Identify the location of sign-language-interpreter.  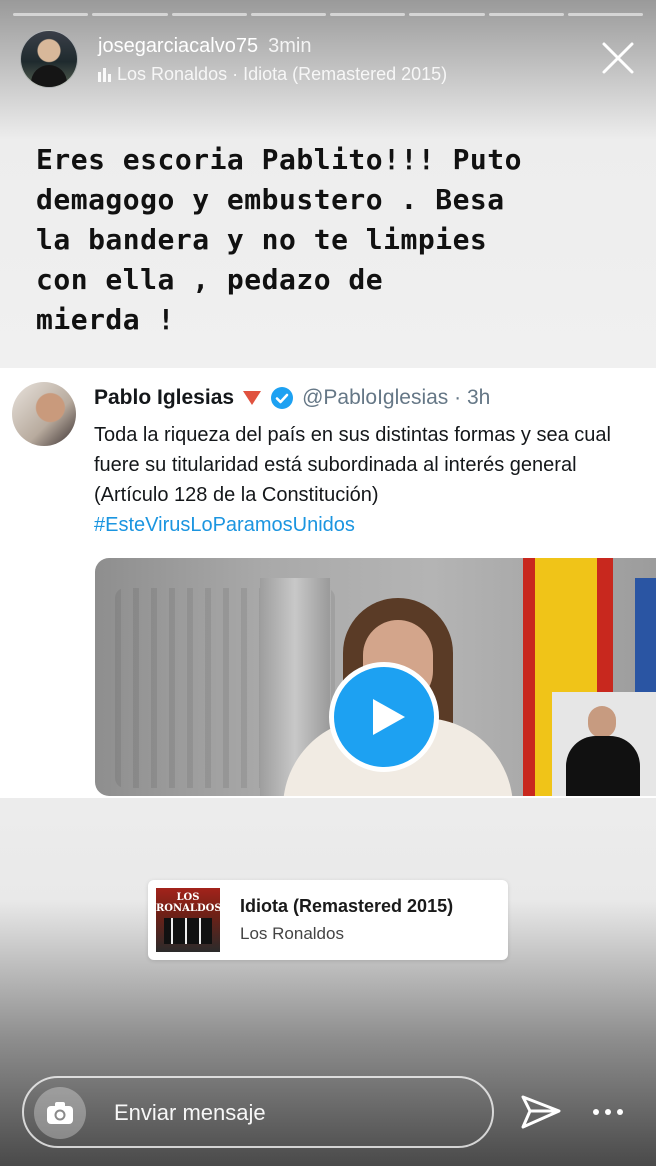
(604, 744).